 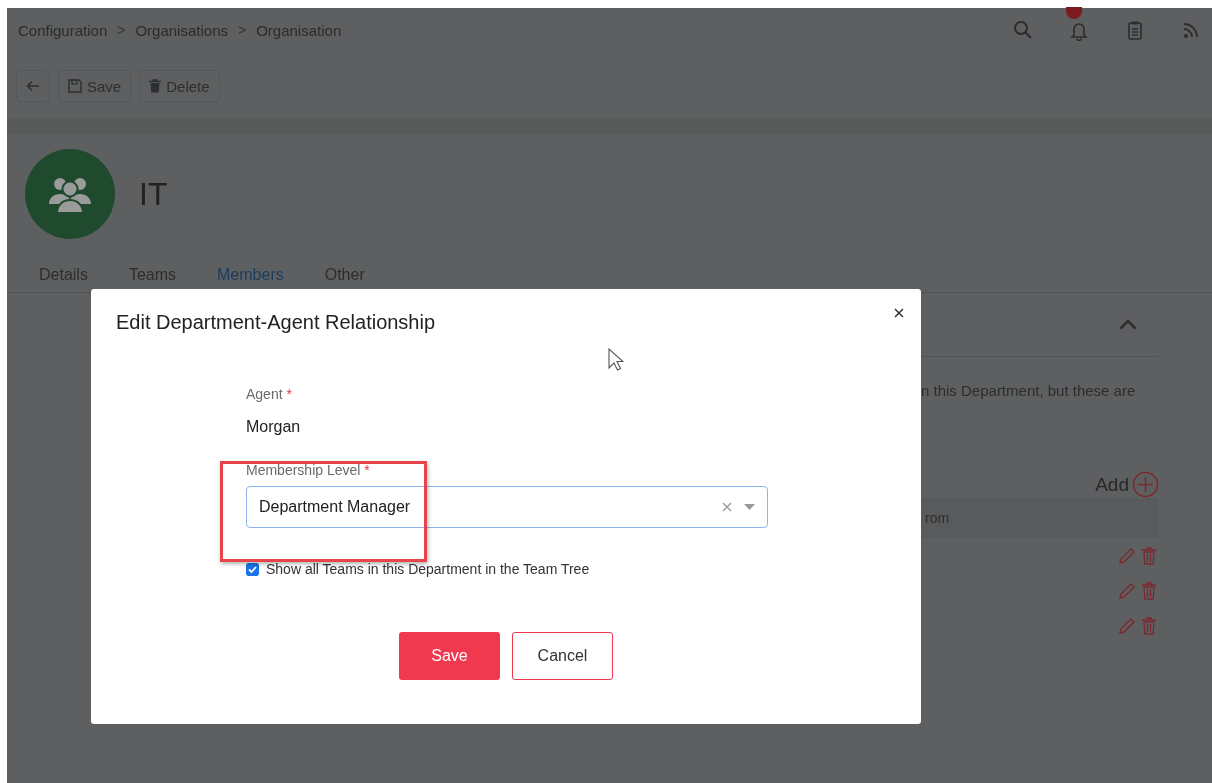 What do you see at coordinates (562, 656) in the screenshot?
I see `cancel-button: Cancel` at bounding box center [562, 656].